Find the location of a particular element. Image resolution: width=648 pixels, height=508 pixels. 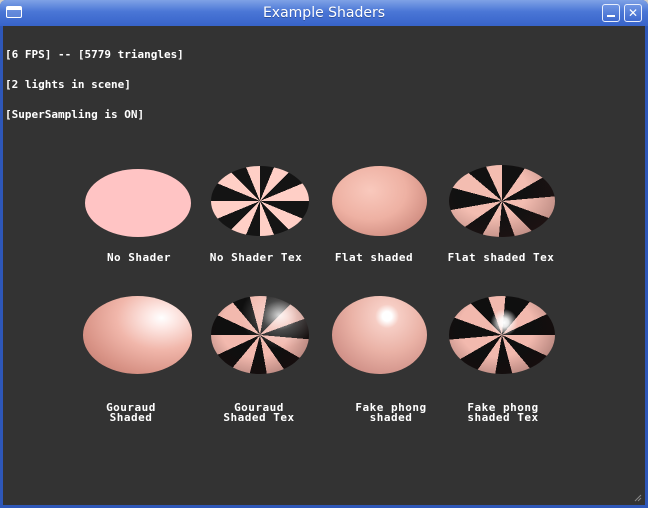

label-flat-shaded: Flat shaded is located at coordinates (374, 257).